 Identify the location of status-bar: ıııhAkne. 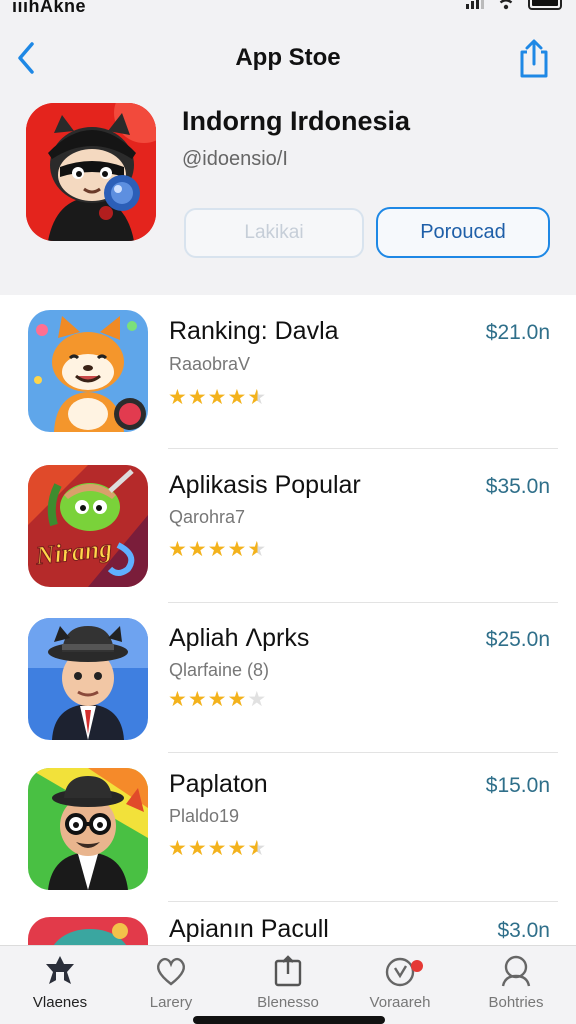
(288, 11).